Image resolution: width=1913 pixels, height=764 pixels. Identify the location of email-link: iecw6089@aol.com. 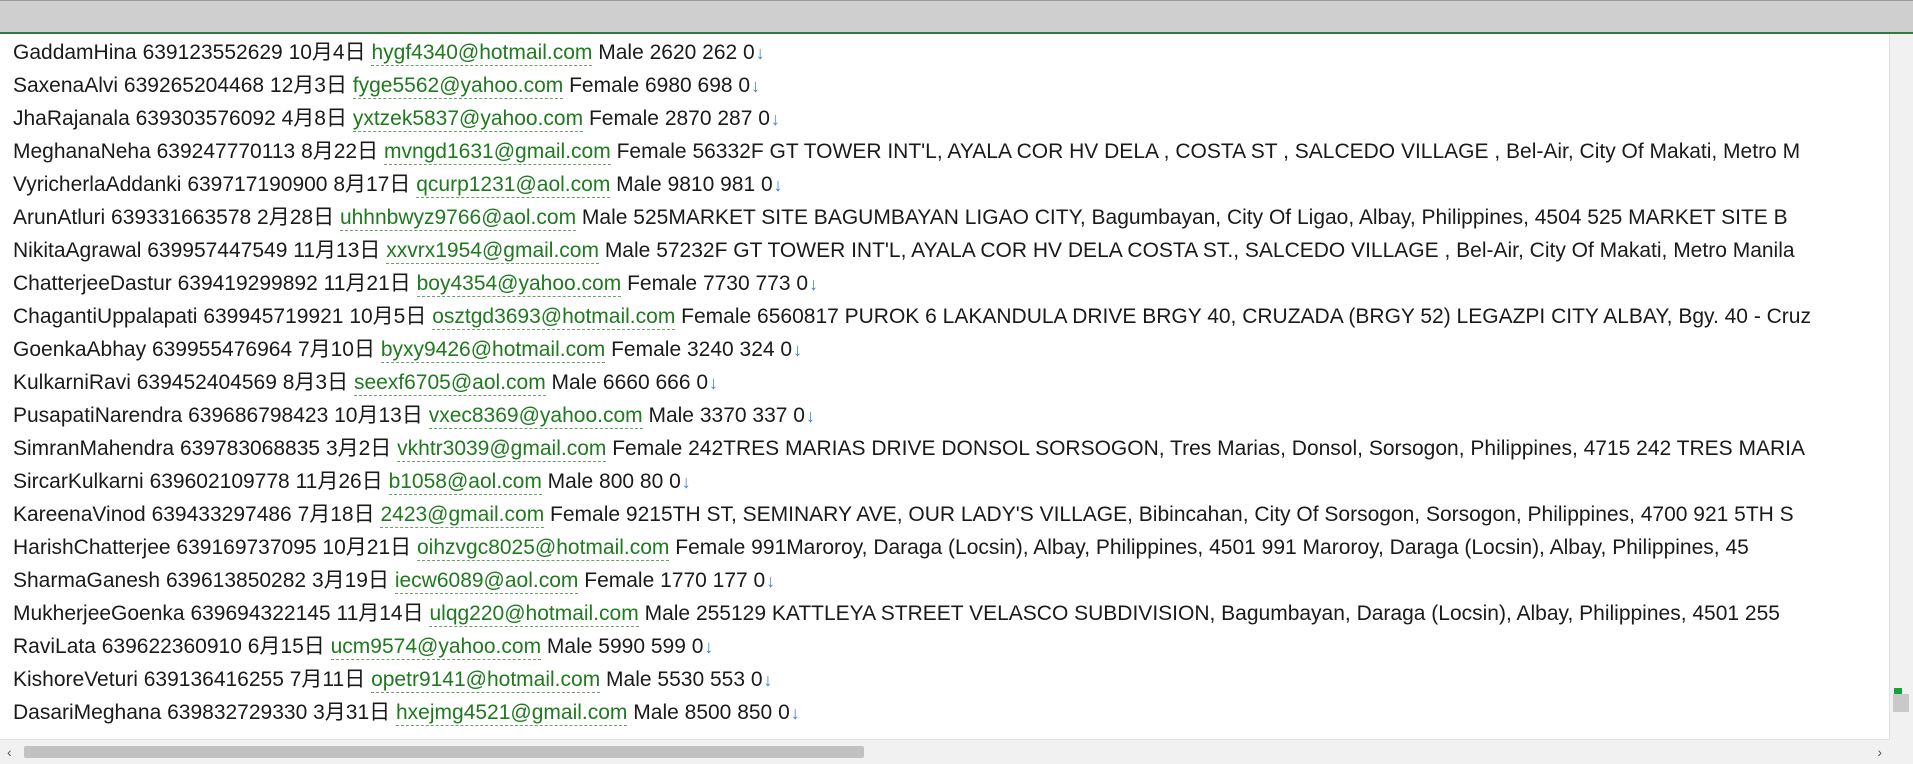
(486, 581).